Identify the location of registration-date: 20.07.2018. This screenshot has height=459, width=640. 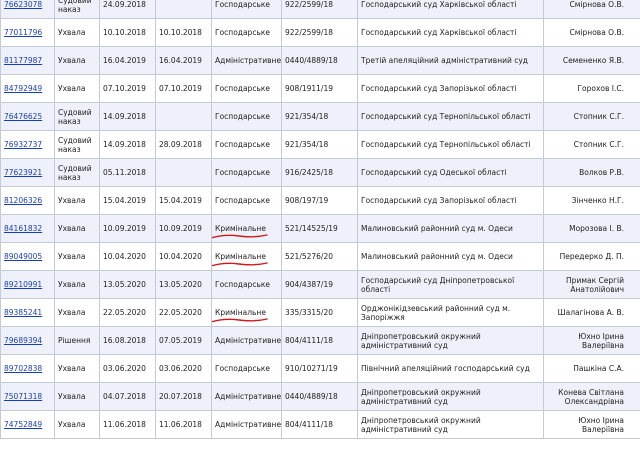
(180, 396).